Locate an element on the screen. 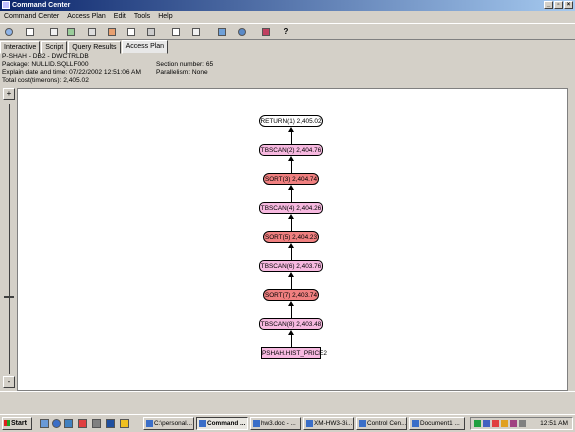 The image size is (575, 432). plan-node-table: PSHAH.HIST_PRICE2 is located at coordinates (294, 353).